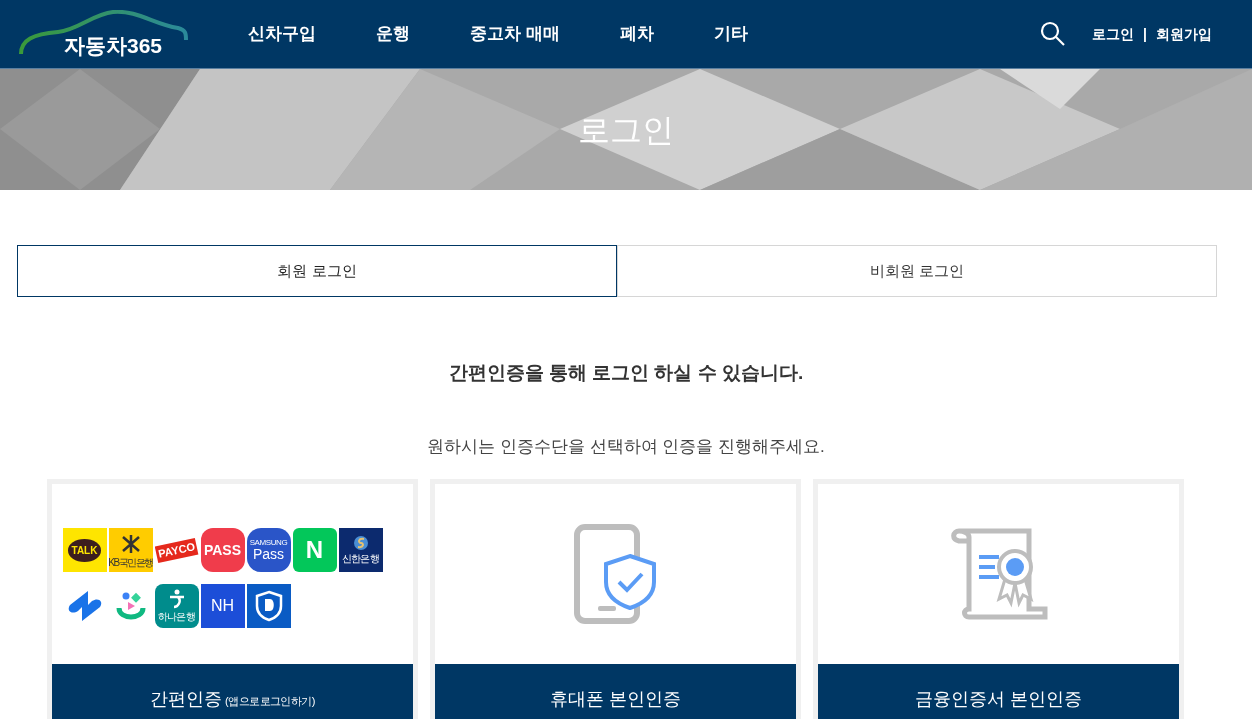 This screenshot has height=719, width=1252. What do you see at coordinates (268, 550) in the screenshot?
I see `samsung-pass-logo: SAMSUNG Pass` at bounding box center [268, 550].